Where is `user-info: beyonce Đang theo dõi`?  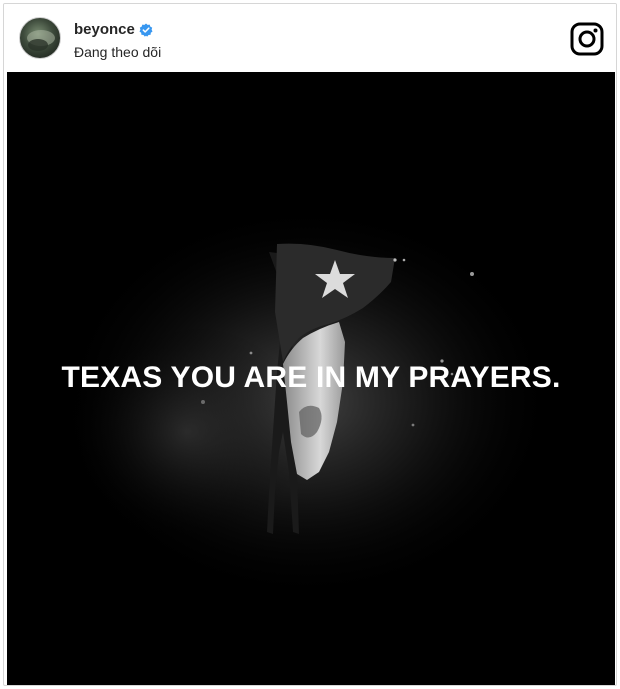
user-info: beyonce Đang theo dõi is located at coordinates (117, 40).